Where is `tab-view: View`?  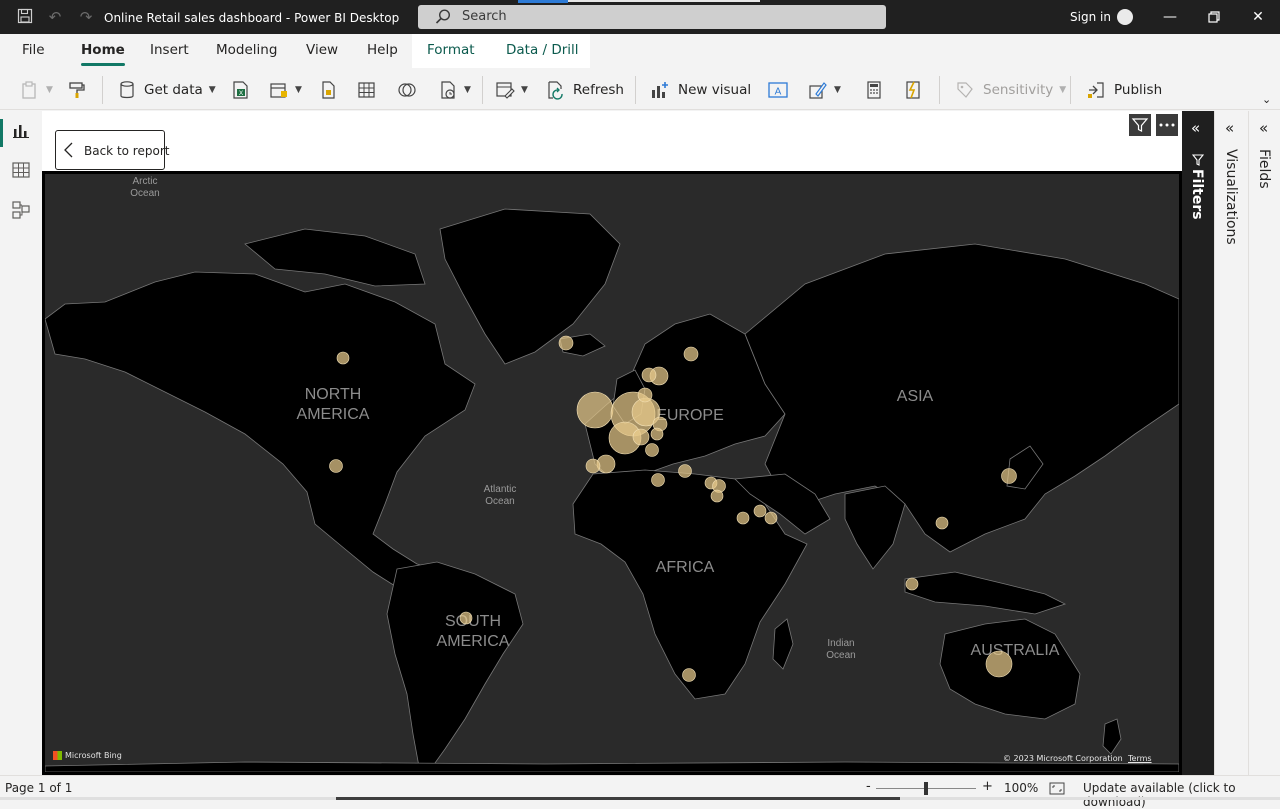 tab-view: View is located at coordinates (322, 50).